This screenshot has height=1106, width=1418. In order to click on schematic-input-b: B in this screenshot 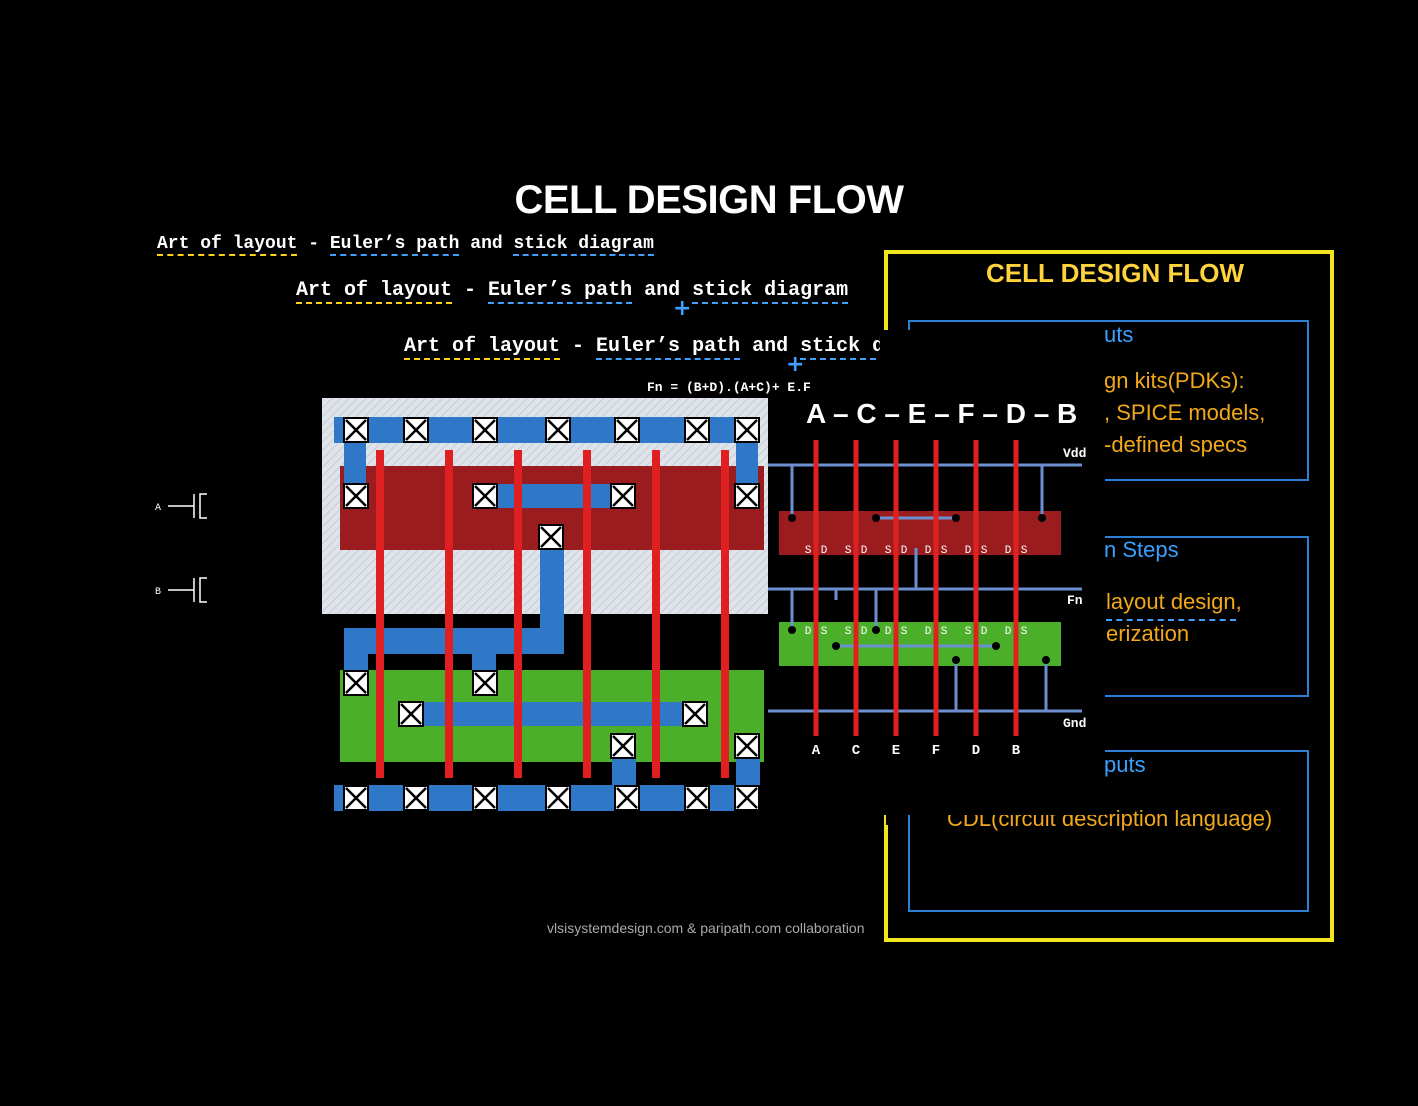, I will do `click(158, 592)`.